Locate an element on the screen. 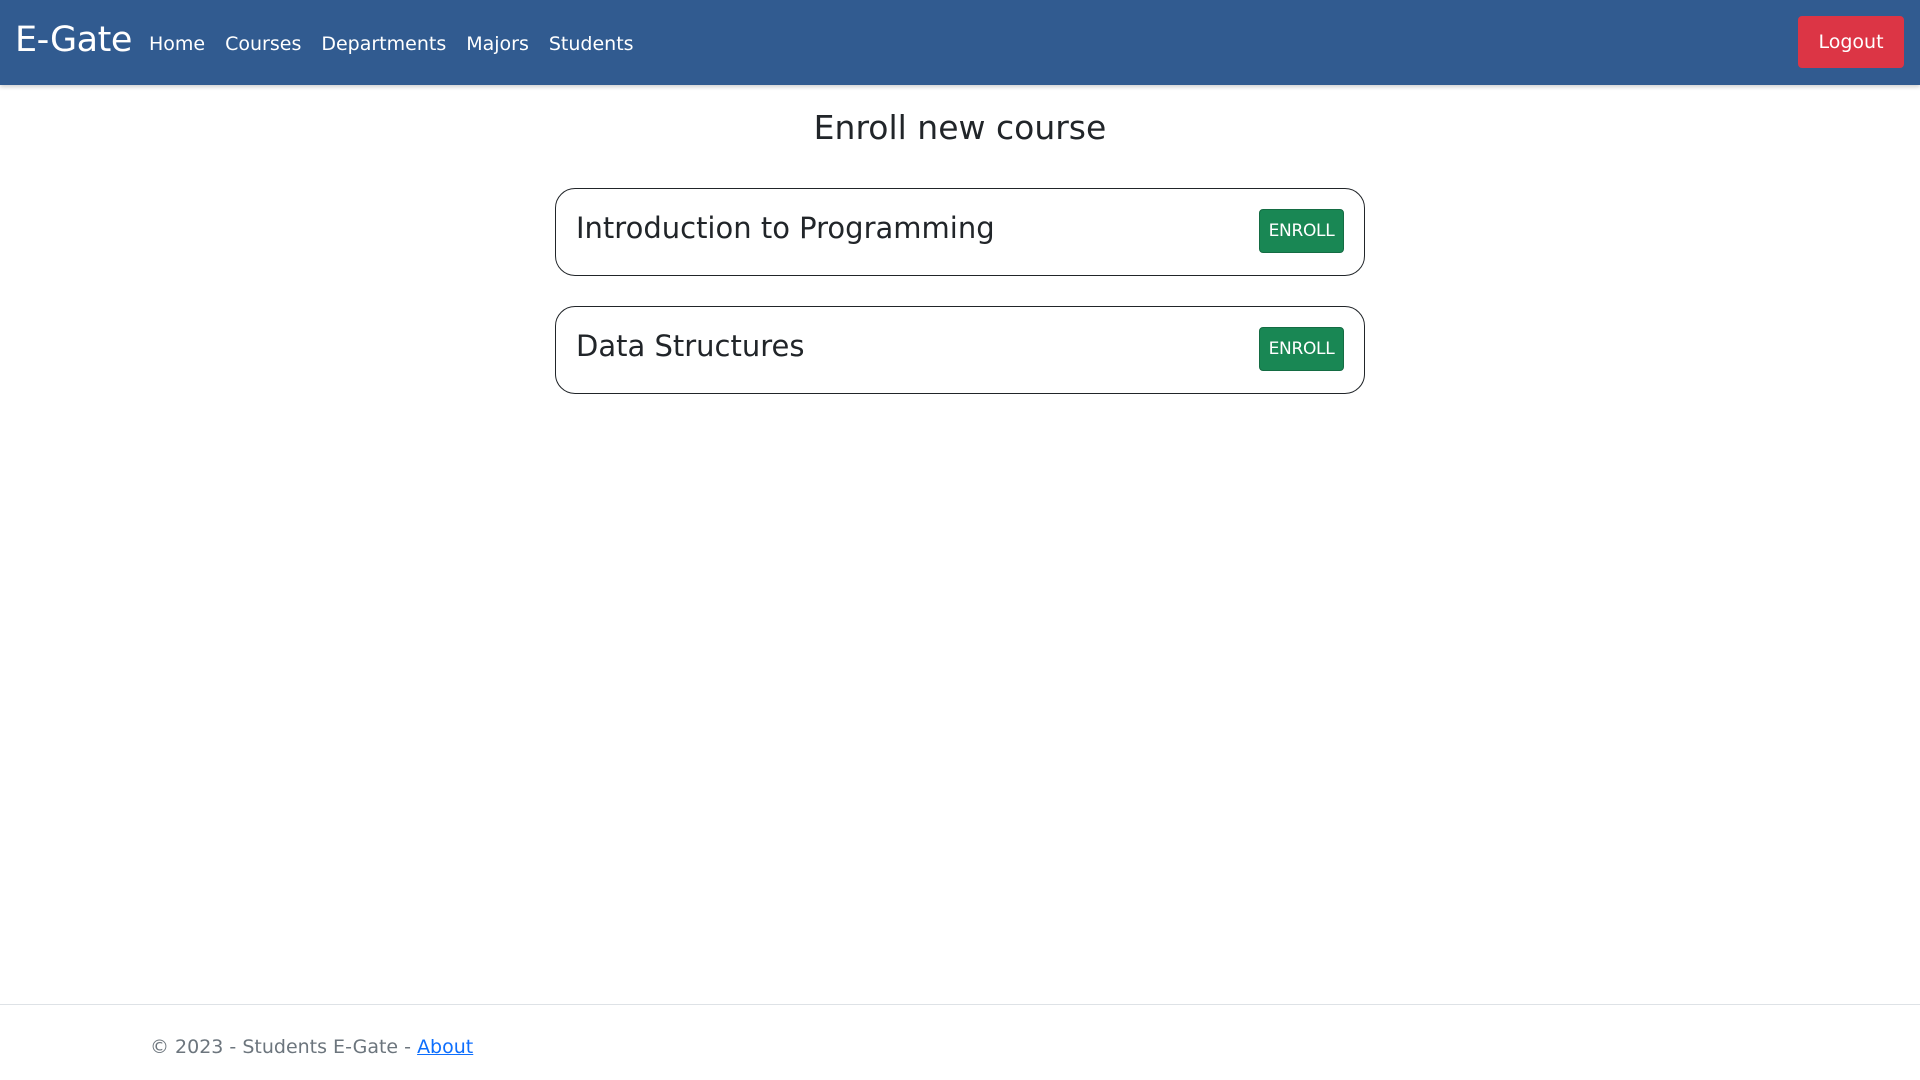 This screenshot has width=1920, height=1080. nav-links: Home Courses Departments Majors Students is located at coordinates (401, 44).